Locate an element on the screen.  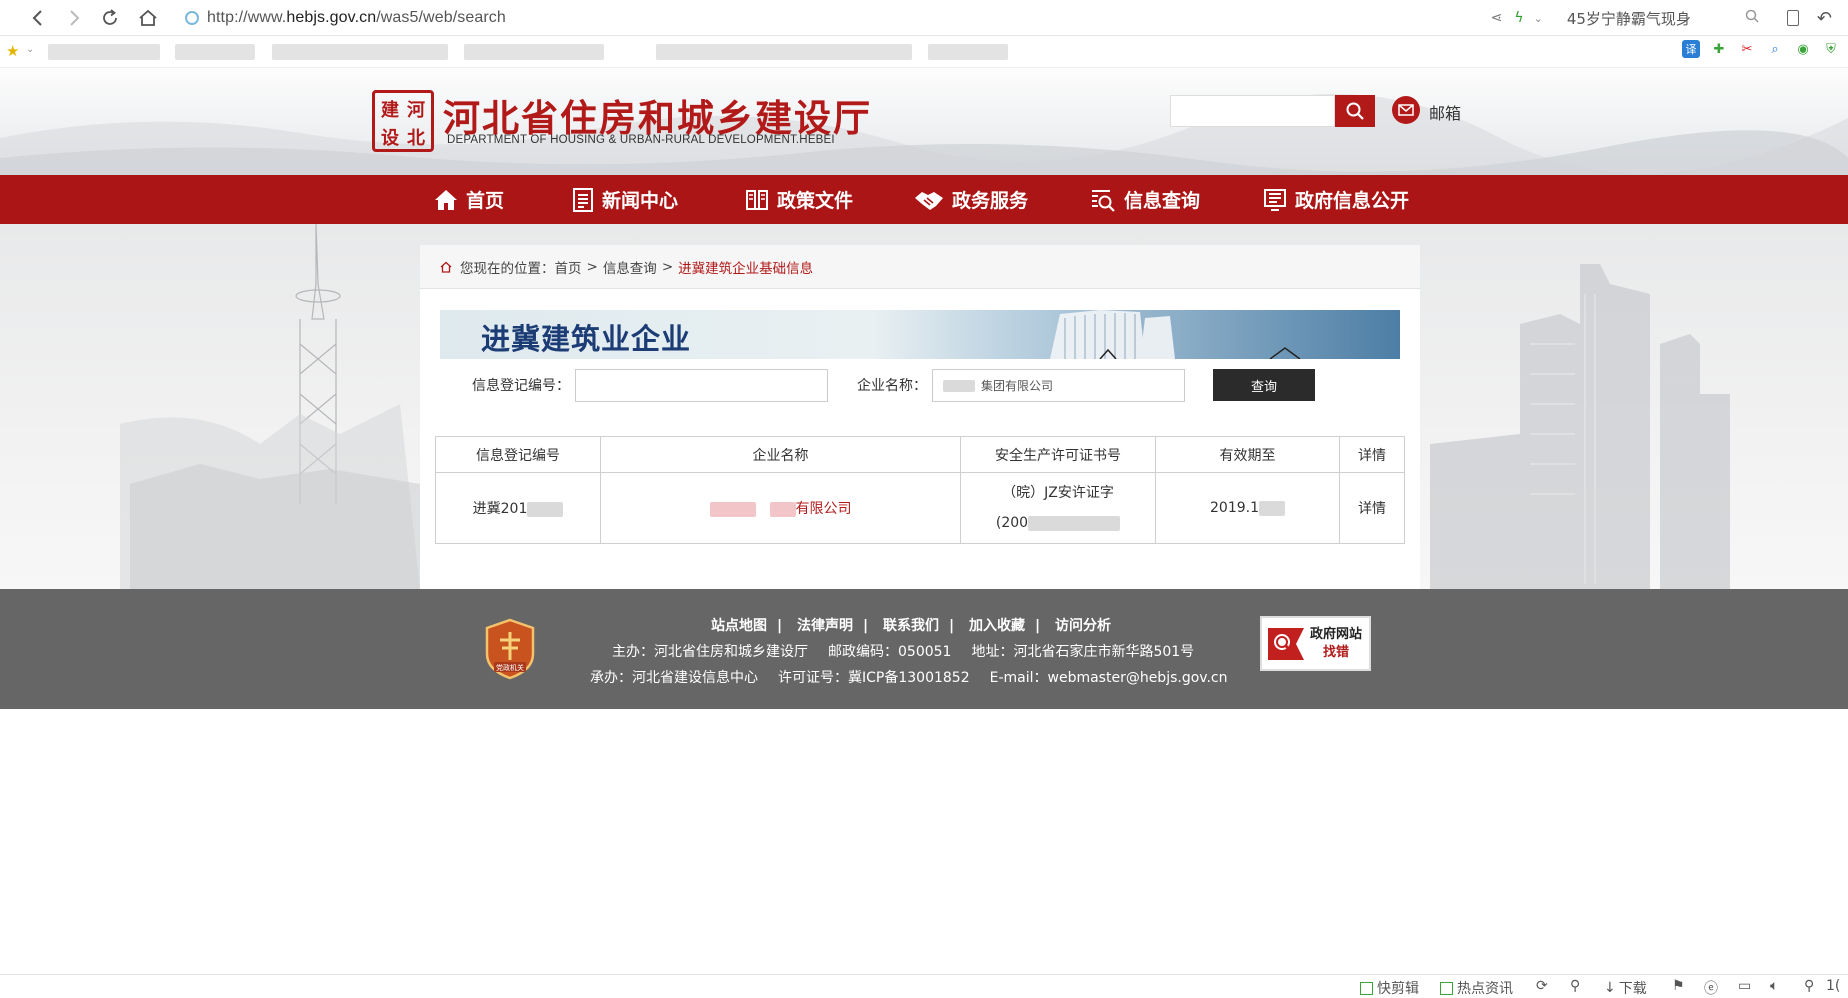
refresh-icon: ⟳ is located at coordinates (1542, 986).